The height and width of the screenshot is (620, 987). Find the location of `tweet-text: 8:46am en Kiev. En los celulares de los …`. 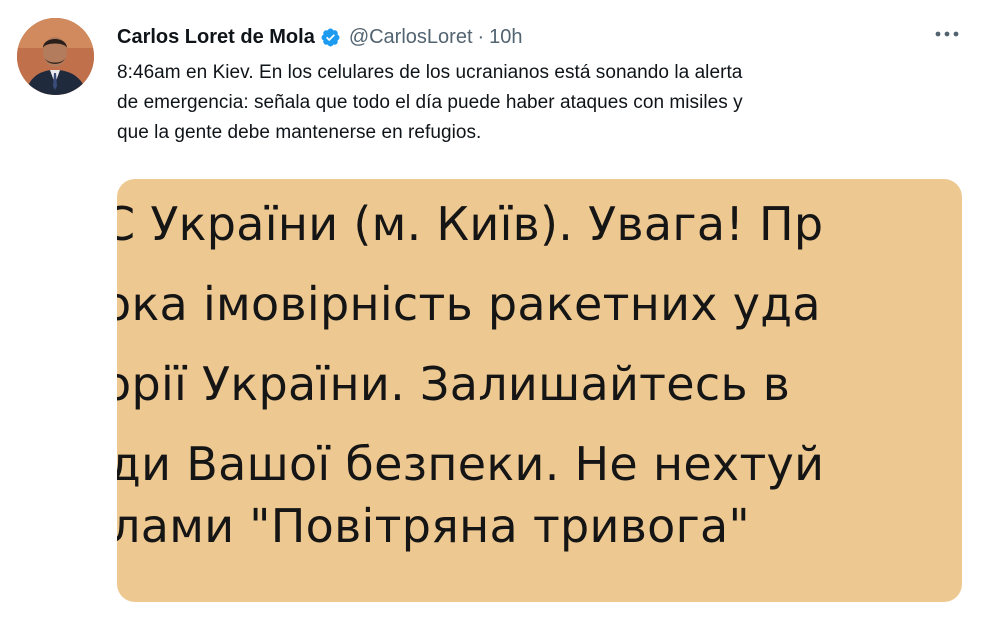

tweet-text: 8:46am en Kiev. En los celulares de los … is located at coordinates (532, 103).